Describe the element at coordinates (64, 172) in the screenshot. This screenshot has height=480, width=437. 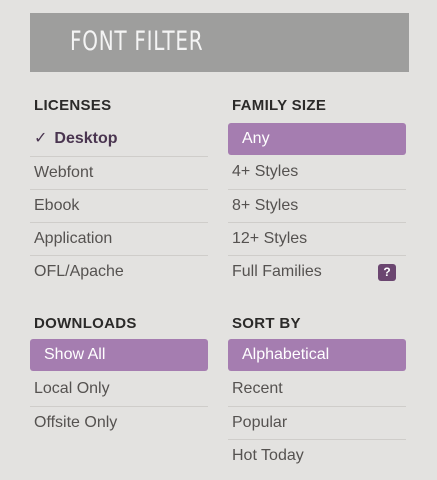
I see `license-item-label: Webfont` at that location.